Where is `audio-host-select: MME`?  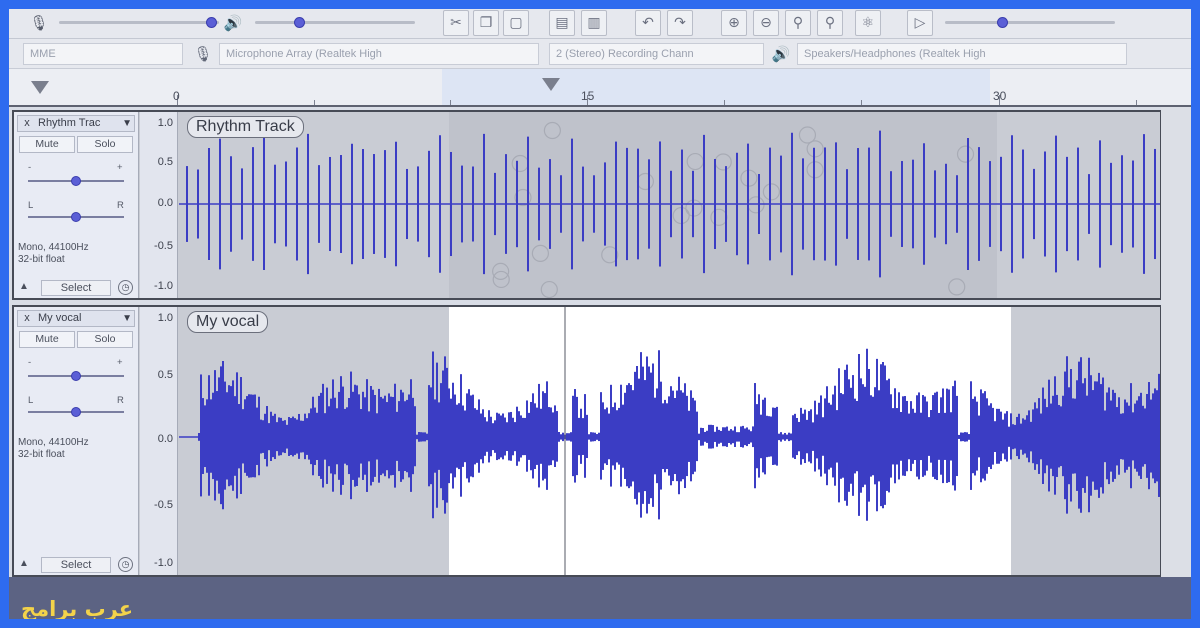 audio-host-select: MME is located at coordinates (103, 54).